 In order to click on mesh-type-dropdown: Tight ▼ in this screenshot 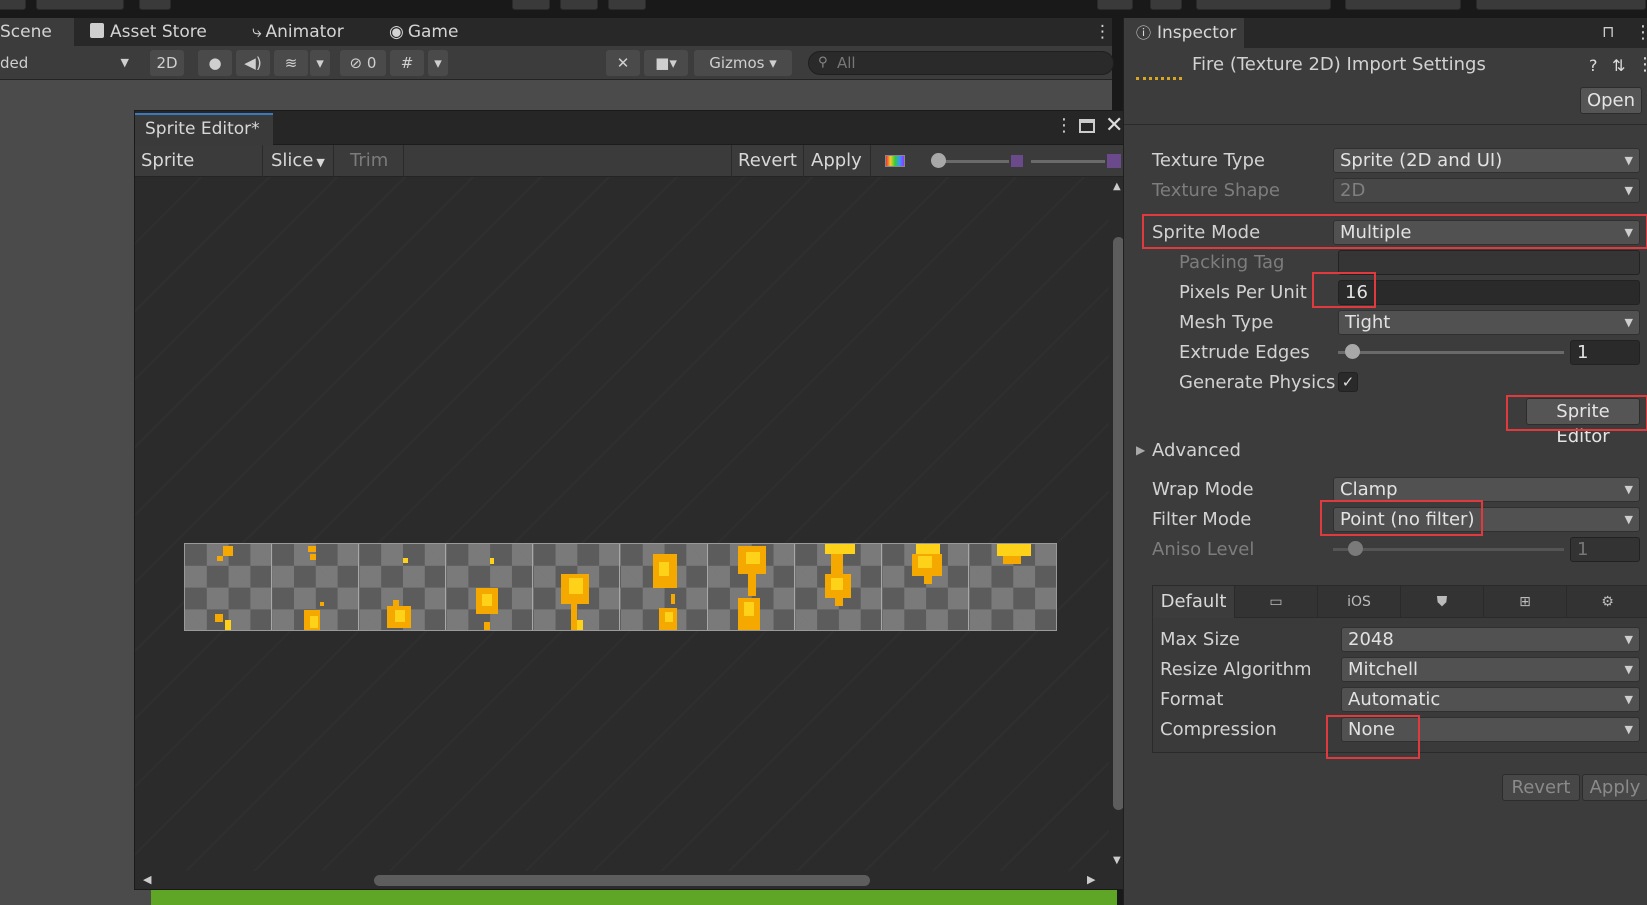, I will do `click(1489, 322)`.